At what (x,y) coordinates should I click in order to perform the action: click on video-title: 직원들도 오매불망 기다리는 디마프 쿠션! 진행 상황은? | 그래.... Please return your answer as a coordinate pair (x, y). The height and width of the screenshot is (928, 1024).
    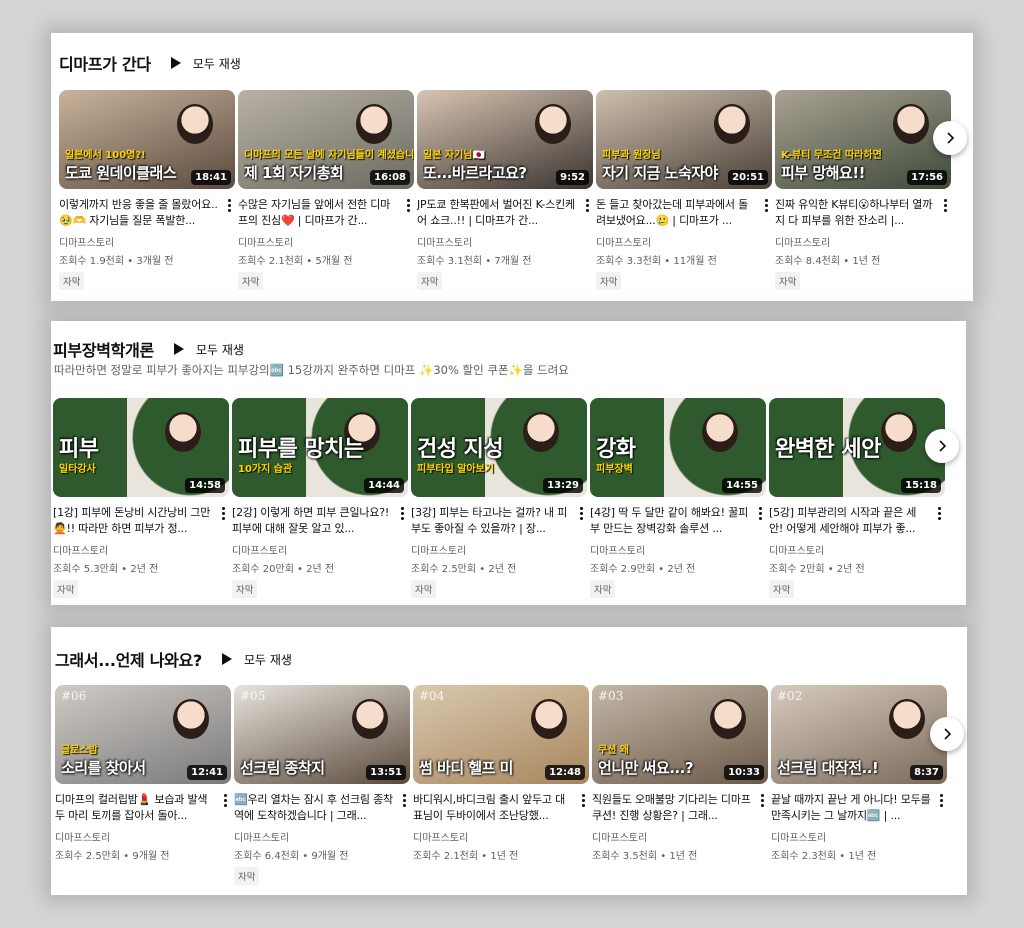
    Looking at the image, I should click on (680, 808).